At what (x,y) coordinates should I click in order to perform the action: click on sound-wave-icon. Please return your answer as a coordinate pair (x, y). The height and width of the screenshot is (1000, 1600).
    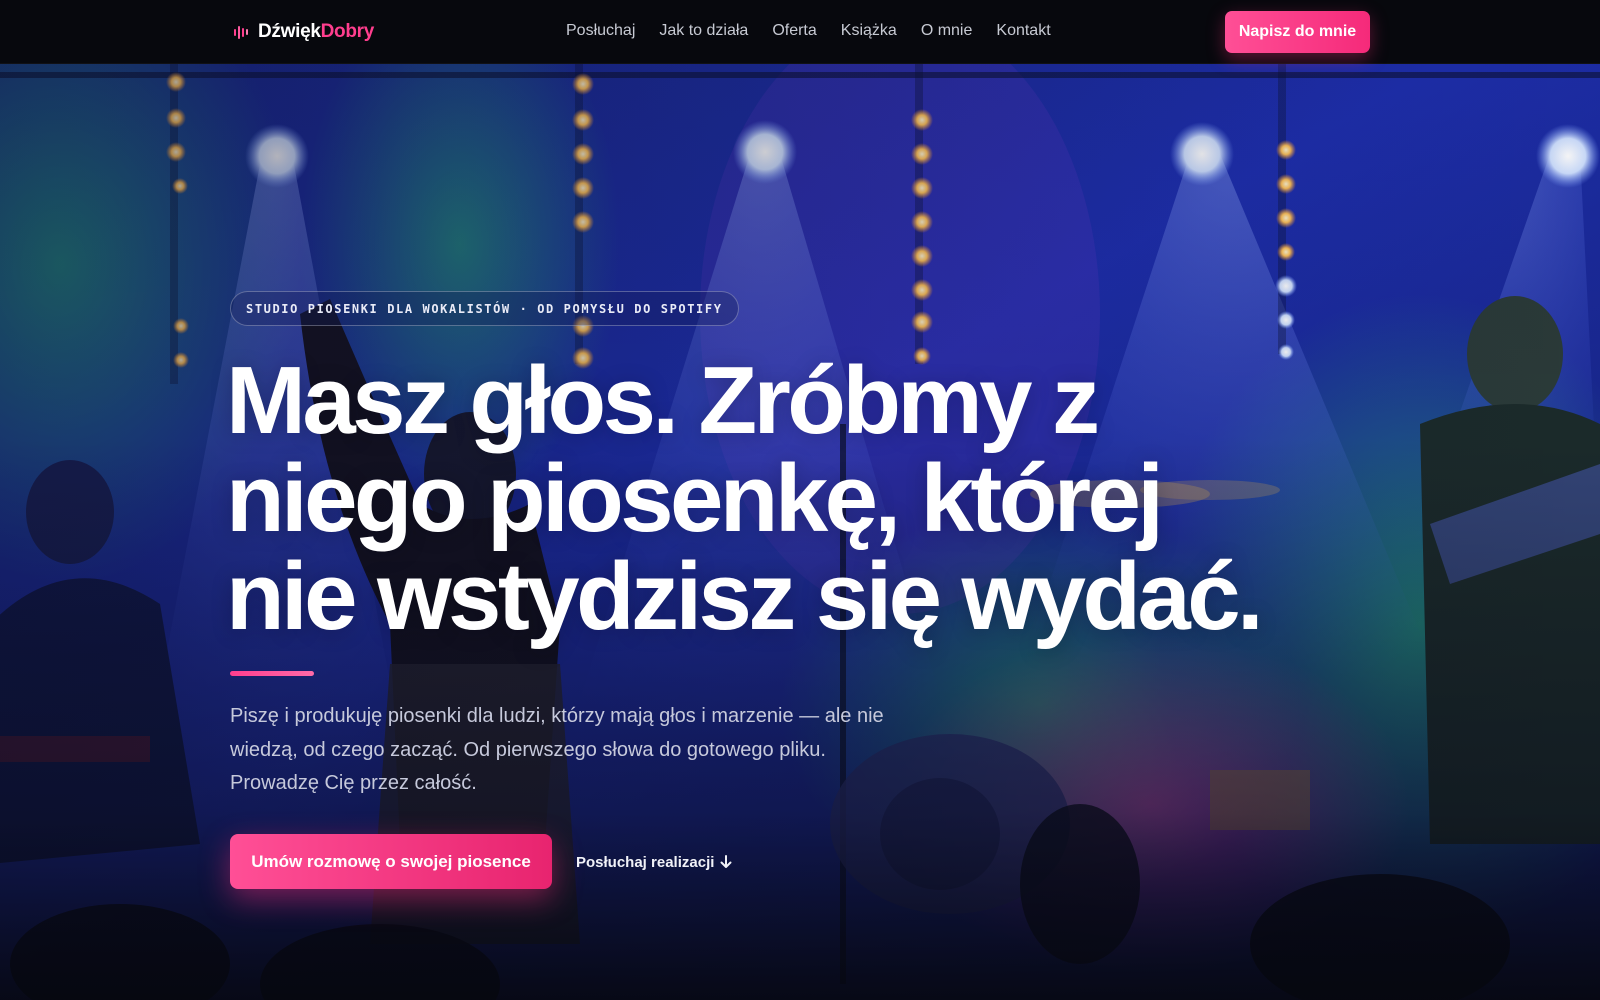
    Looking at the image, I should click on (241, 32).